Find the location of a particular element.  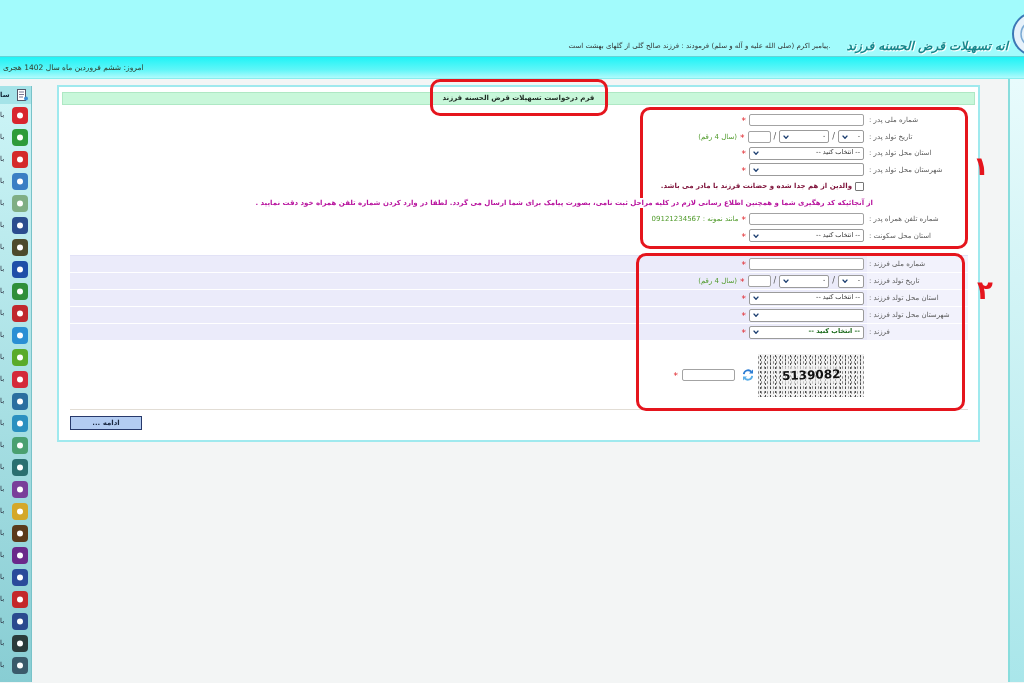

checkbox is located at coordinates (859, 186).